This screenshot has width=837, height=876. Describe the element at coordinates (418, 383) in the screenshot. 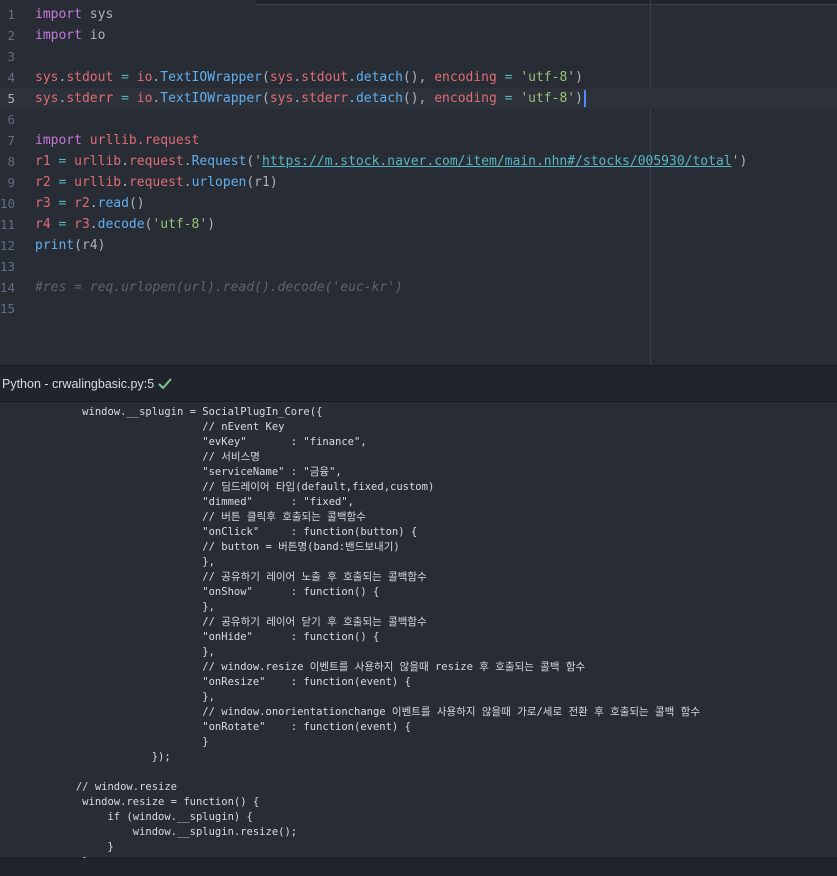

I see `output-panel-header: Python - crwalingbasic.py:5` at that location.